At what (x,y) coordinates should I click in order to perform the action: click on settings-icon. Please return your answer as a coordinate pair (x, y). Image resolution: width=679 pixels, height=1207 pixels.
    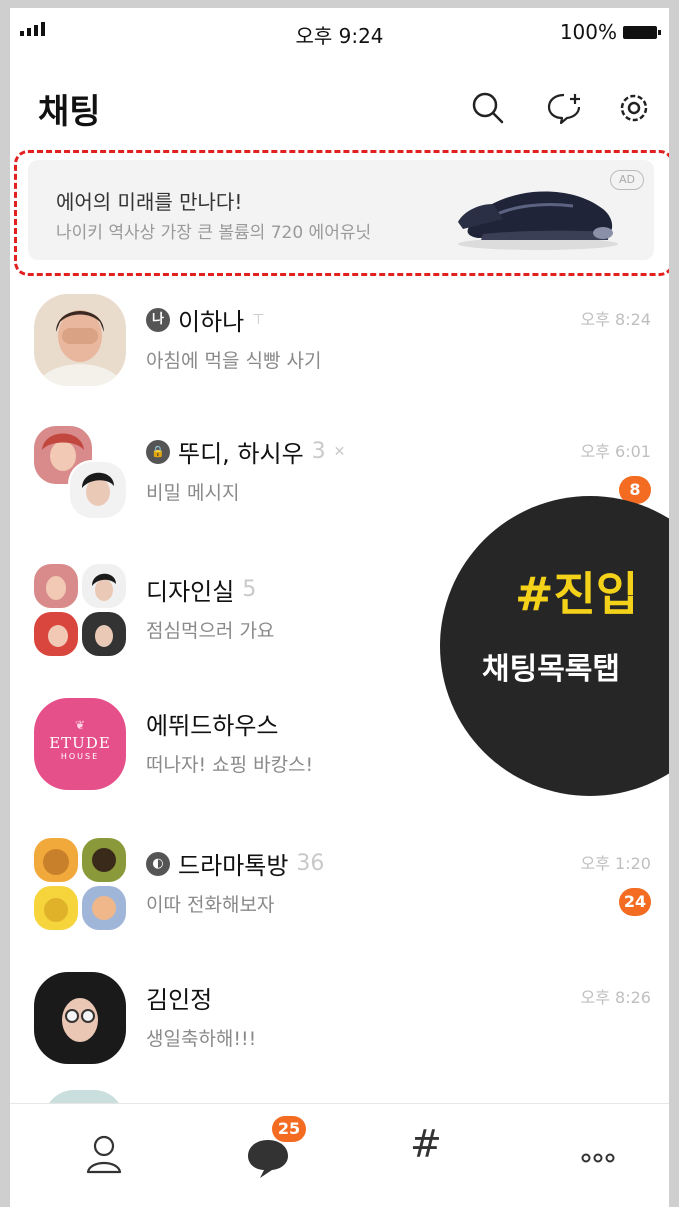
    Looking at the image, I should click on (634, 108).